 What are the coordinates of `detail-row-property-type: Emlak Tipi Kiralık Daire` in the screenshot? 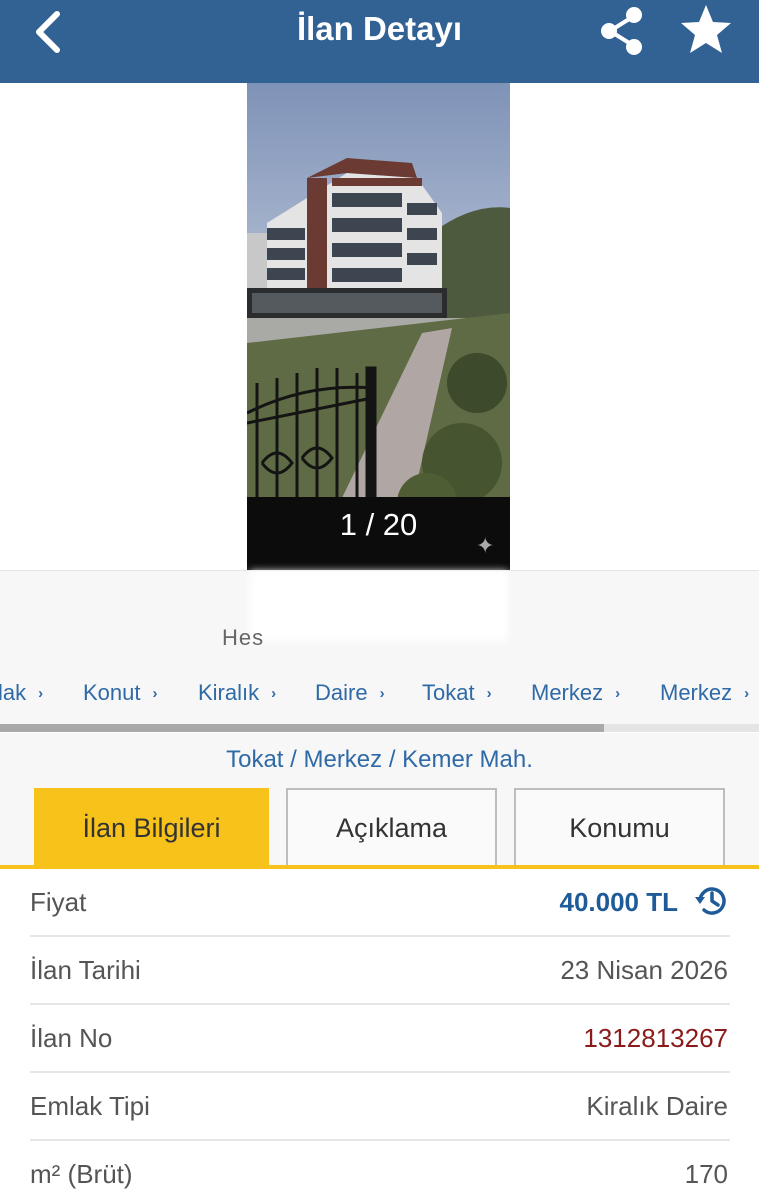 It's located at (380, 1107).